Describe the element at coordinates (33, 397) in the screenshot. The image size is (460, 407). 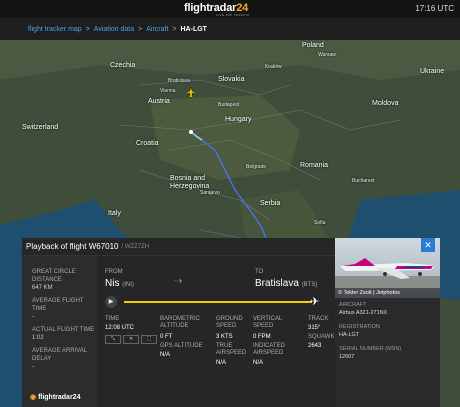
I see `footer-logo-icon: ◉` at that location.